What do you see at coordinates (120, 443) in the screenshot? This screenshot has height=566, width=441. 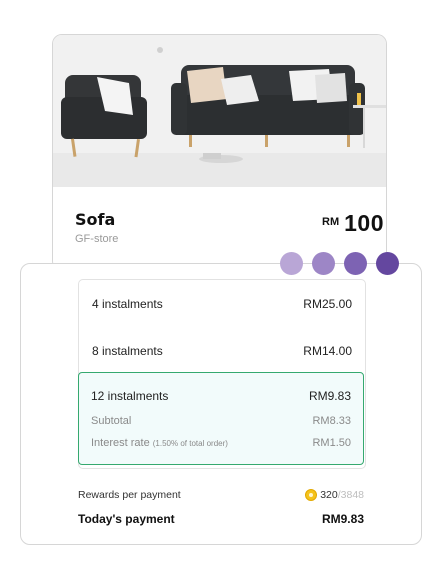 I see `interest-label: Interest rate` at bounding box center [120, 443].